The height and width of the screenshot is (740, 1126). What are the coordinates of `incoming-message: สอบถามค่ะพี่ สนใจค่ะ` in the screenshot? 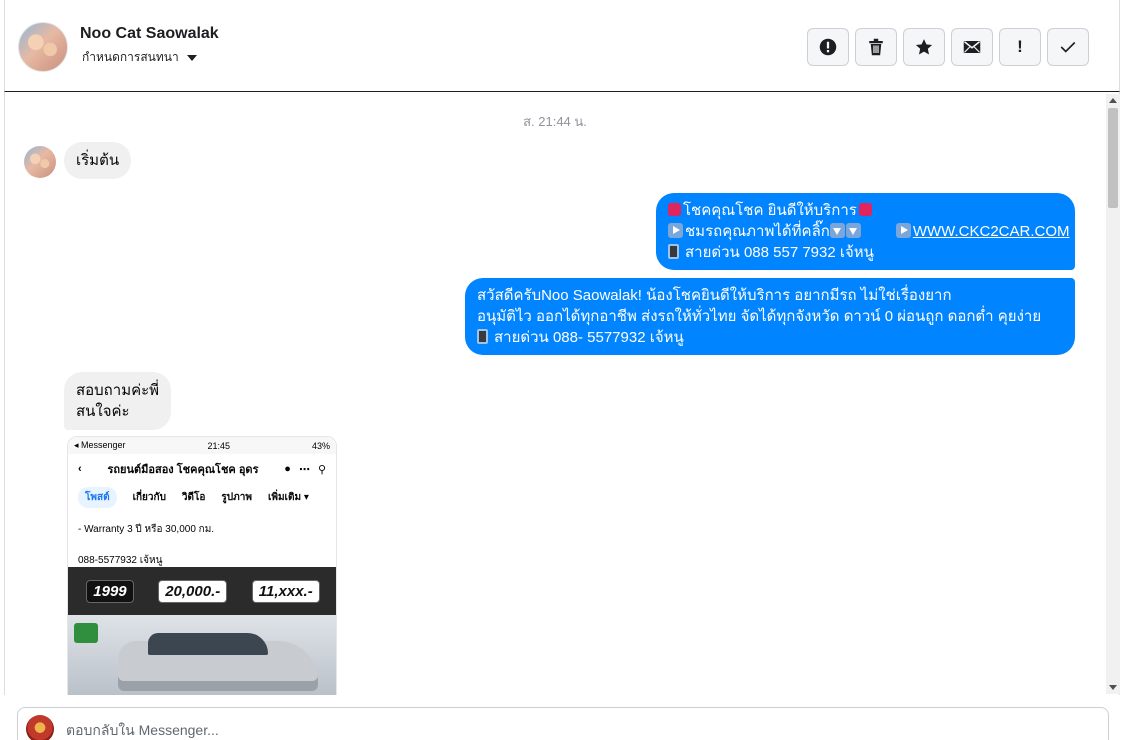 It's located at (118, 401).